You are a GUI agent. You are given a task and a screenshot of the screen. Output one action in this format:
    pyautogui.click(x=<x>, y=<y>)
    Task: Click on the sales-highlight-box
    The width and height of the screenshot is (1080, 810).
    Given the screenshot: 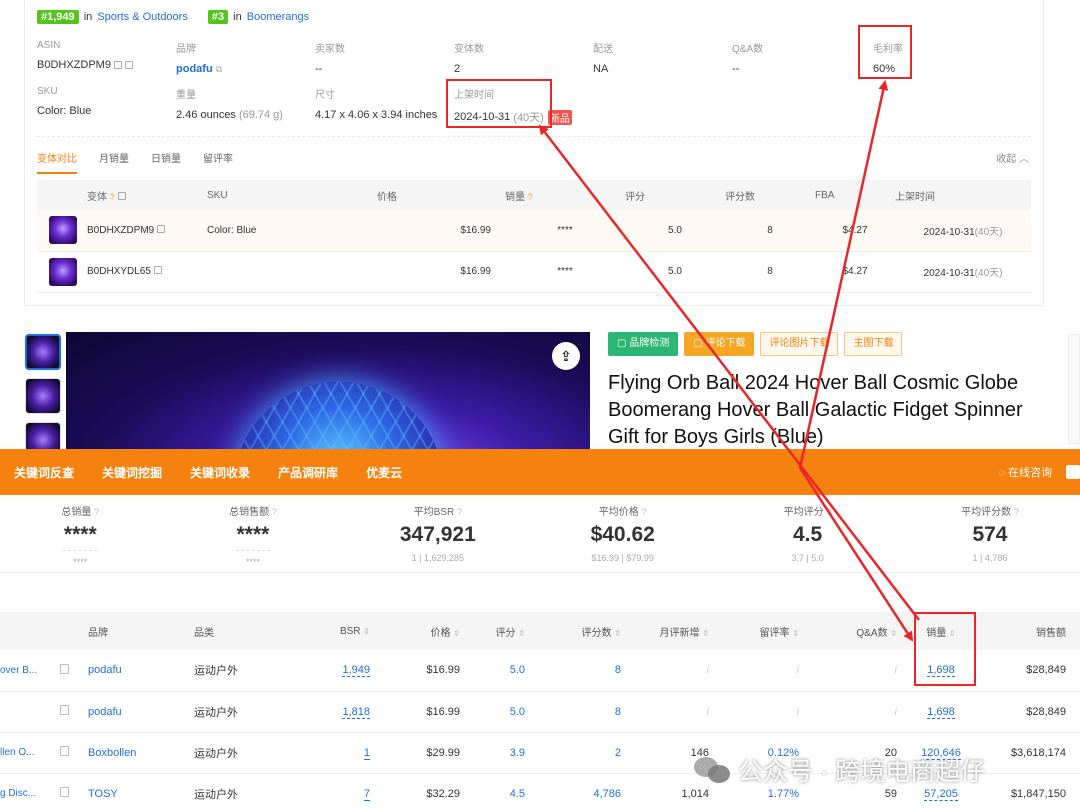 What is the action you would take?
    pyautogui.click(x=945, y=649)
    